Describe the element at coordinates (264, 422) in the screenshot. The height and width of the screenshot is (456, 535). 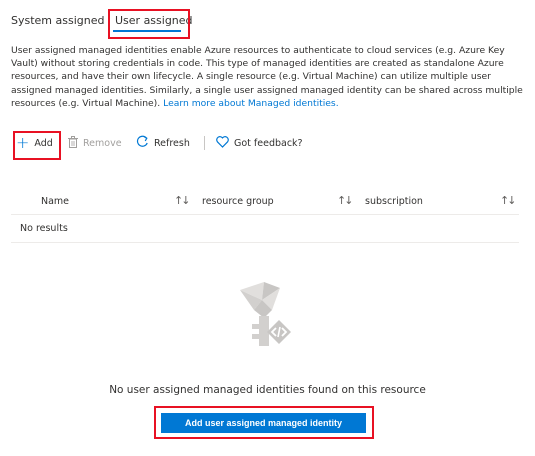
I see `highlight-box-add-identity-button` at that location.